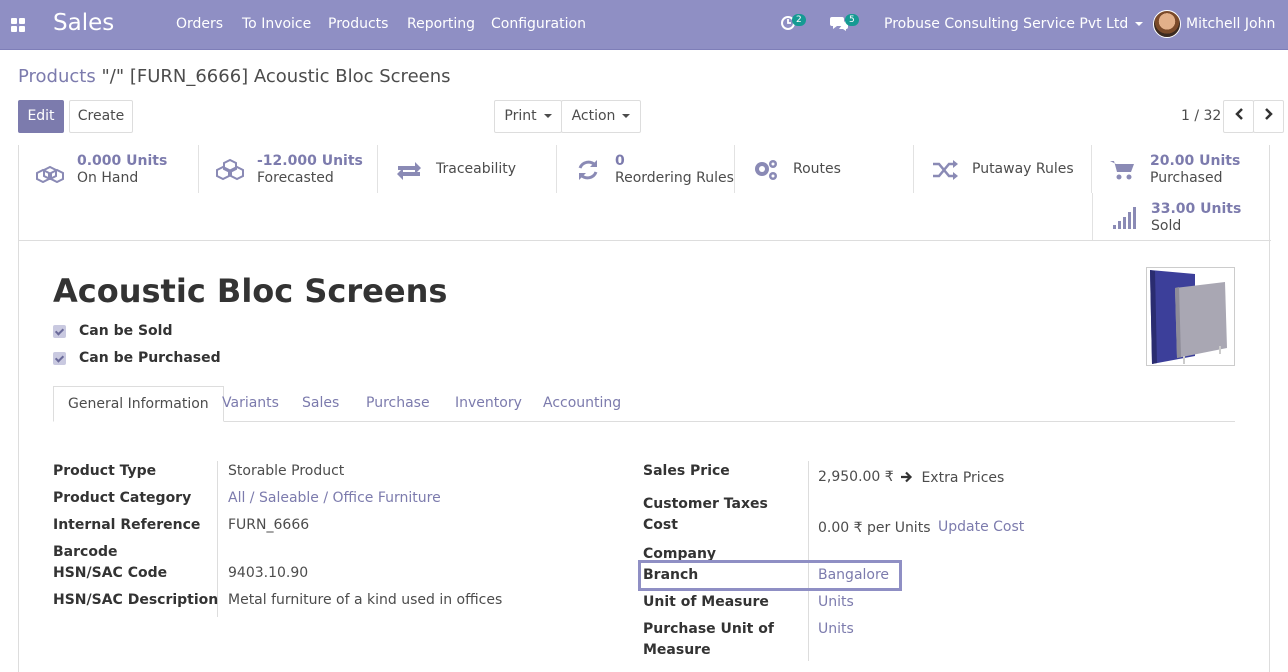  Describe the element at coordinates (582, 404) in the screenshot. I see `tab-accounting: Accounting` at that location.